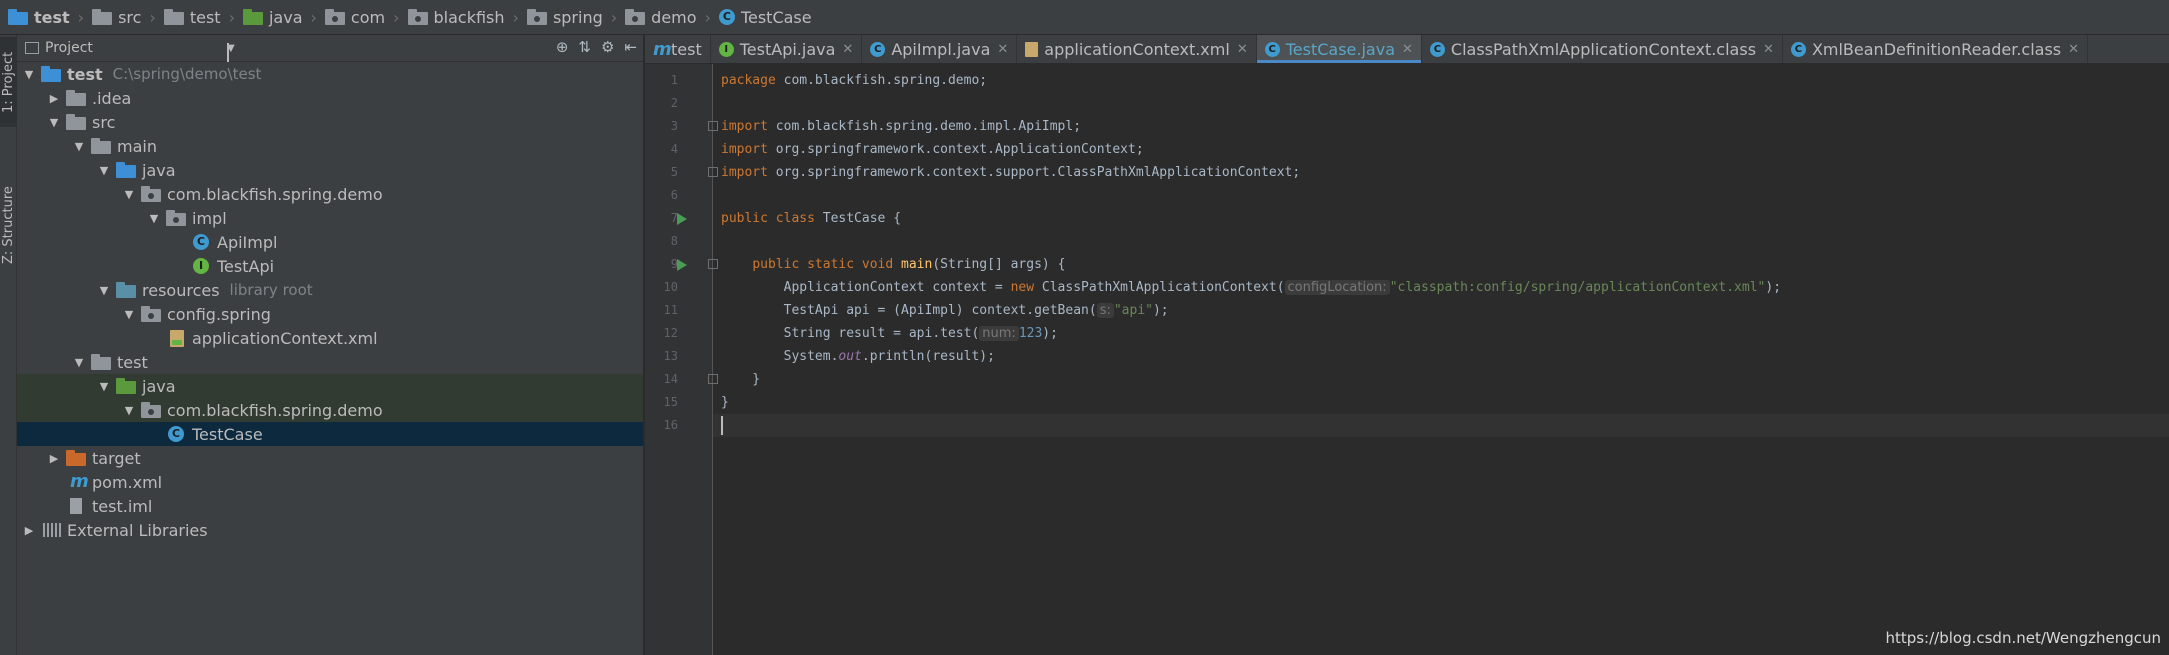 The height and width of the screenshot is (655, 2169). I want to click on editor-tab: I TestApi.java ✕, so click(787, 49).